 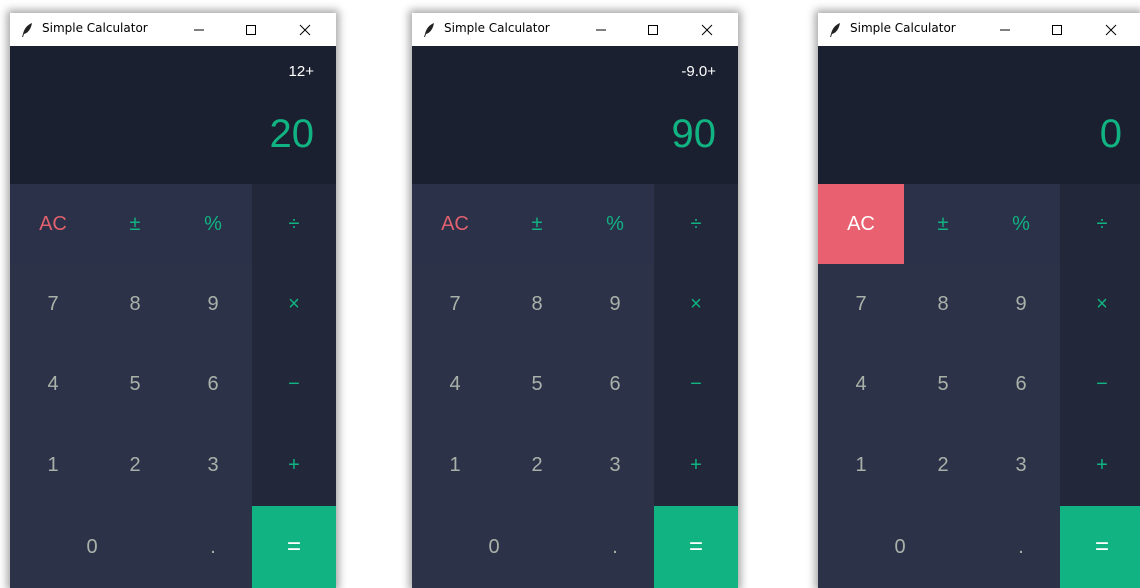 What do you see at coordinates (694, 134) in the screenshot?
I see `result-readout: 90` at bounding box center [694, 134].